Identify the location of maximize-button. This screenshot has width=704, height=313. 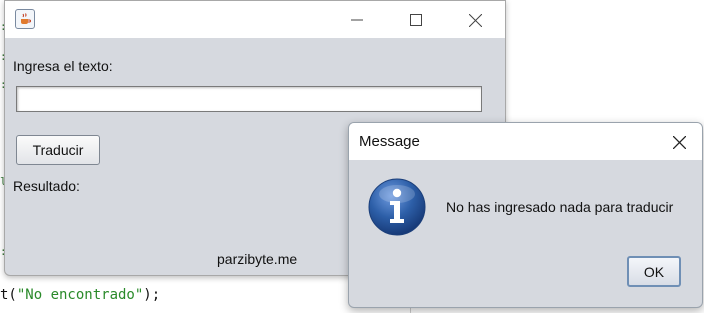
(416, 20).